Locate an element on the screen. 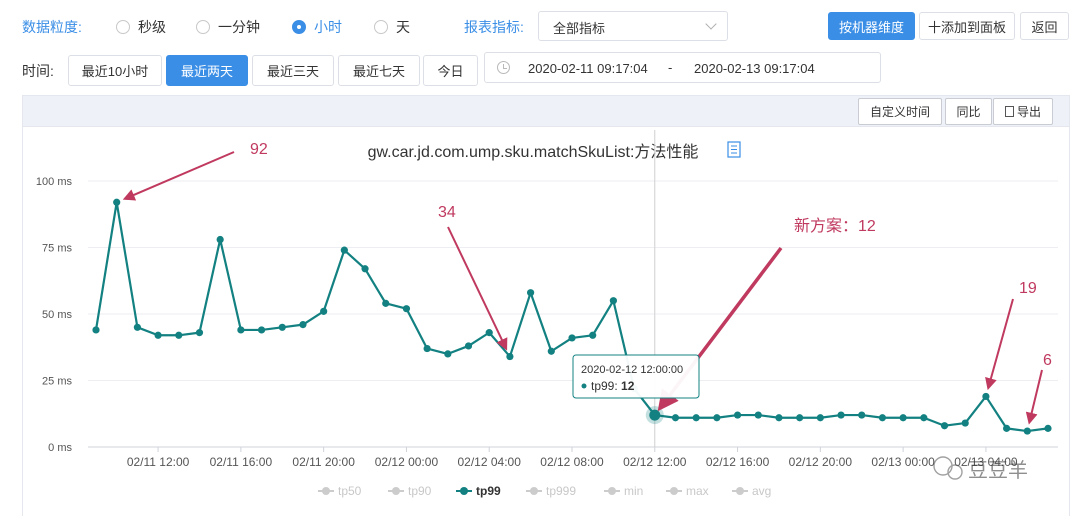  x-tick-label: 02/11 12:00 is located at coordinates (158, 462).